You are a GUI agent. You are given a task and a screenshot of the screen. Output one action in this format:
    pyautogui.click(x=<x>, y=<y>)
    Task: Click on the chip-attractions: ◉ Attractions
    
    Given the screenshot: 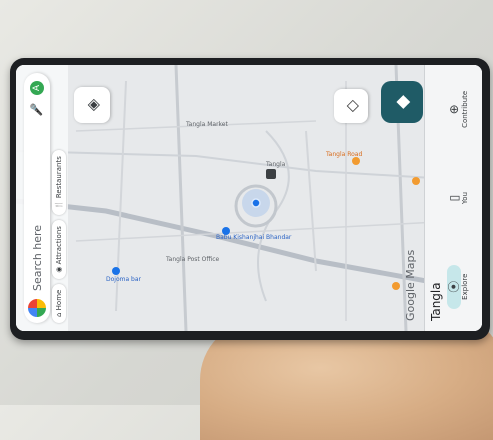 What is the action you would take?
    pyautogui.click(x=59, y=249)
    